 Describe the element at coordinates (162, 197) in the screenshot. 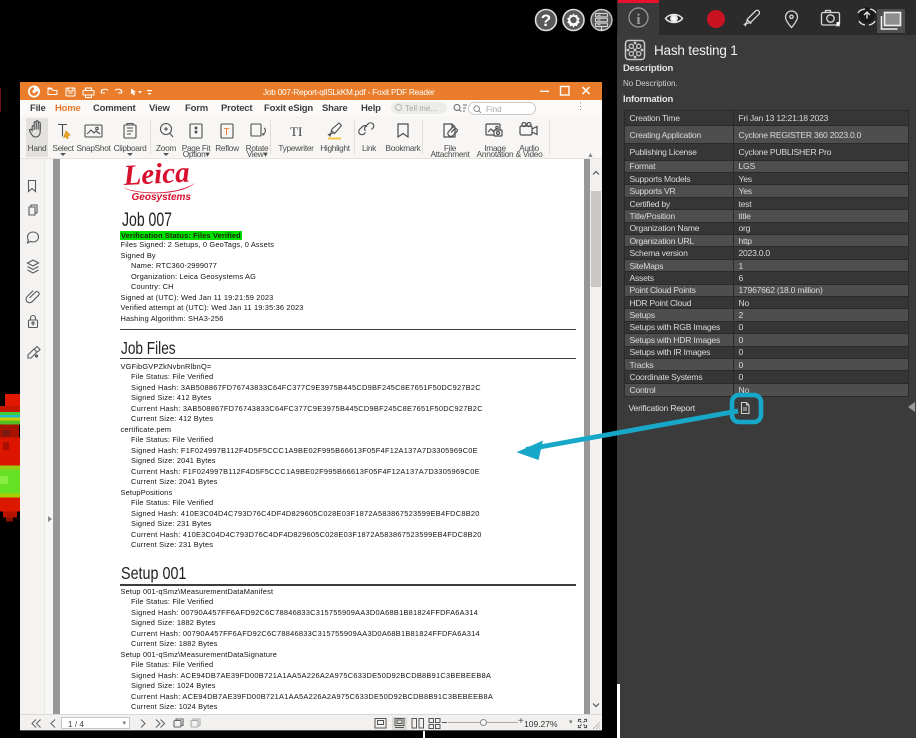

I see `svg-text: Geosystems` at that location.